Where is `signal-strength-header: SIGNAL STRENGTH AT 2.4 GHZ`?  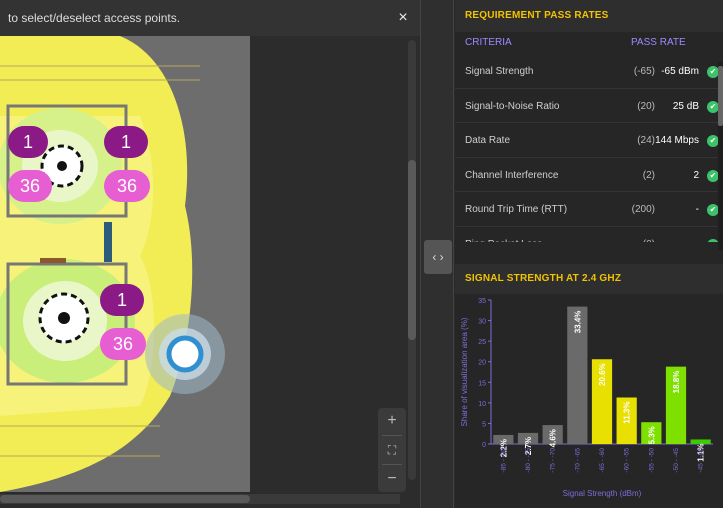 signal-strength-header: SIGNAL STRENGTH AT 2.4 GHZ is located at coordinates (589, 279).